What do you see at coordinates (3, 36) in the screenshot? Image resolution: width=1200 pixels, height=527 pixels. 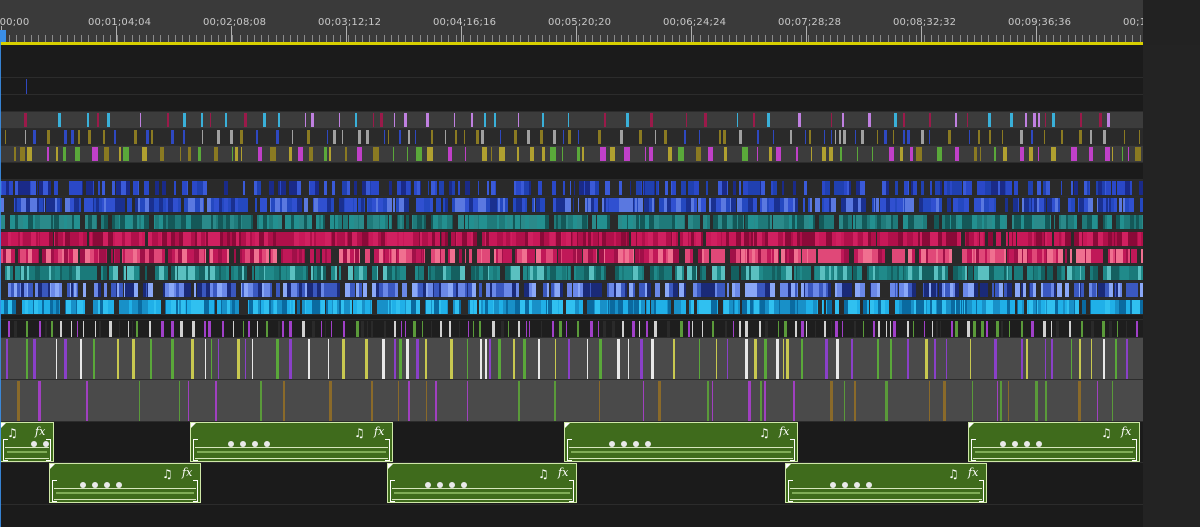 I see `playhead-handle` at bounding box center [3, 36].